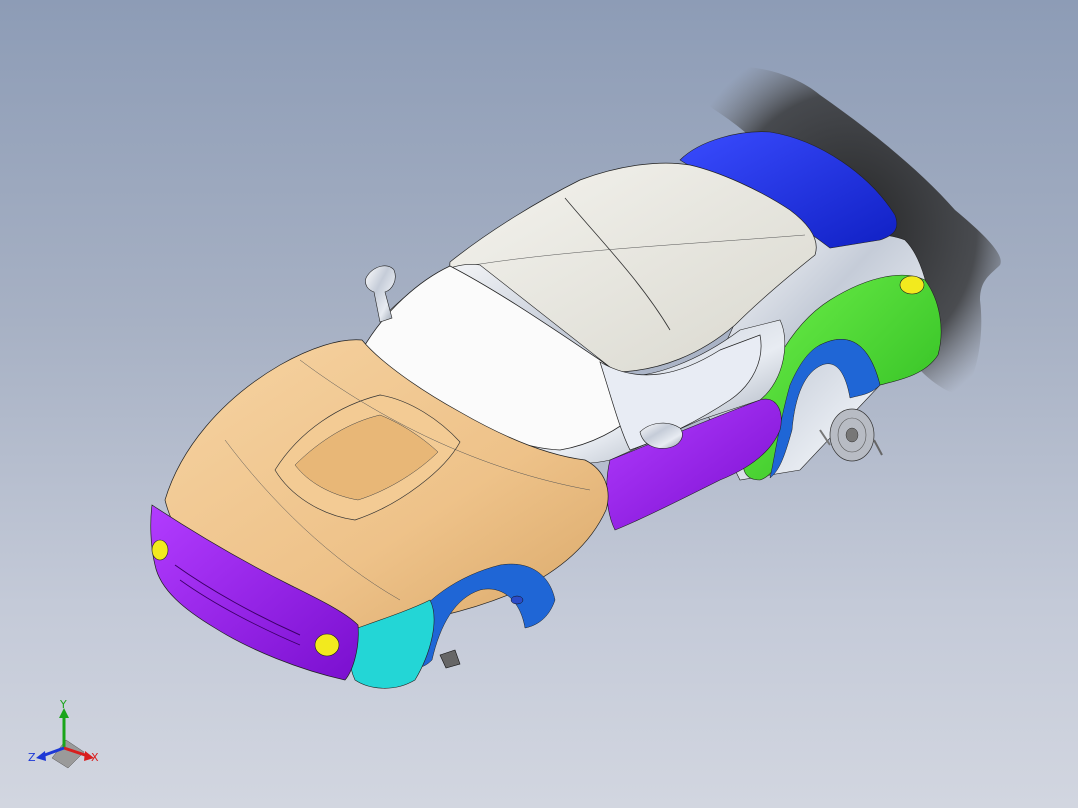  Describe the element at coordinates (380, 294) in the screenshot. I see `side-mirror-left` at that location.